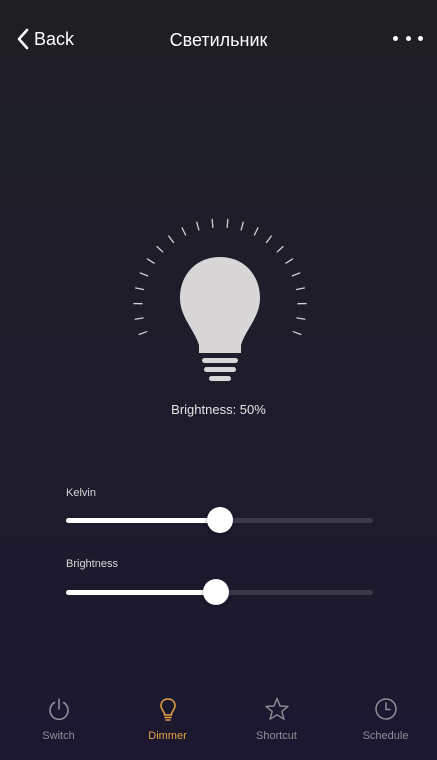  Describe the element at coordinates (385, 709) in the screenshot. I see `clock-icon` at that location.